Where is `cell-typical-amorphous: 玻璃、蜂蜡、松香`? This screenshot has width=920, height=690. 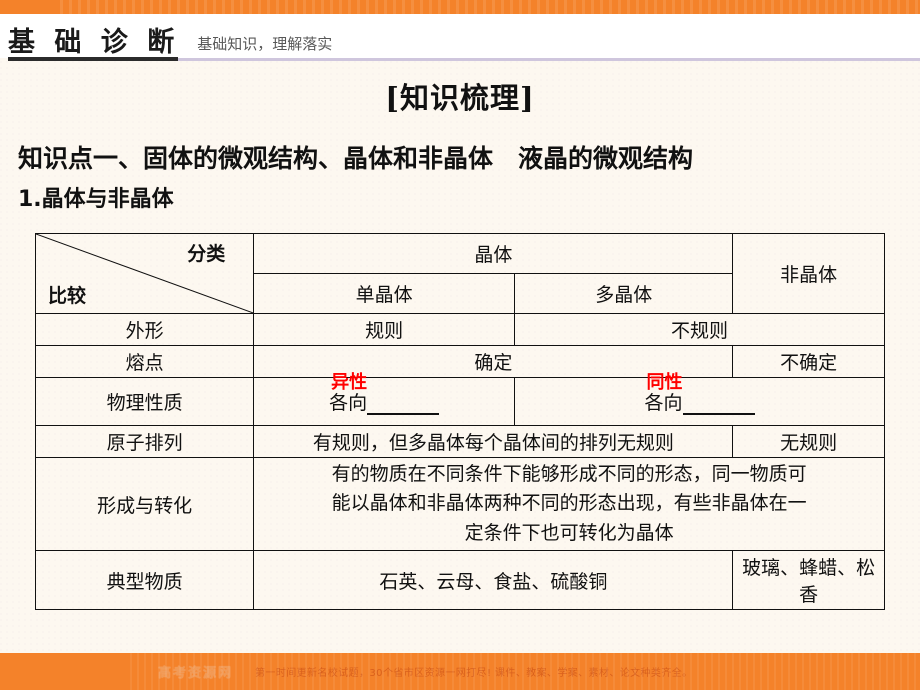 cell-typical-amorphous: 玻璃、蜂蜡、松香 is located at coordinates (808, 580).